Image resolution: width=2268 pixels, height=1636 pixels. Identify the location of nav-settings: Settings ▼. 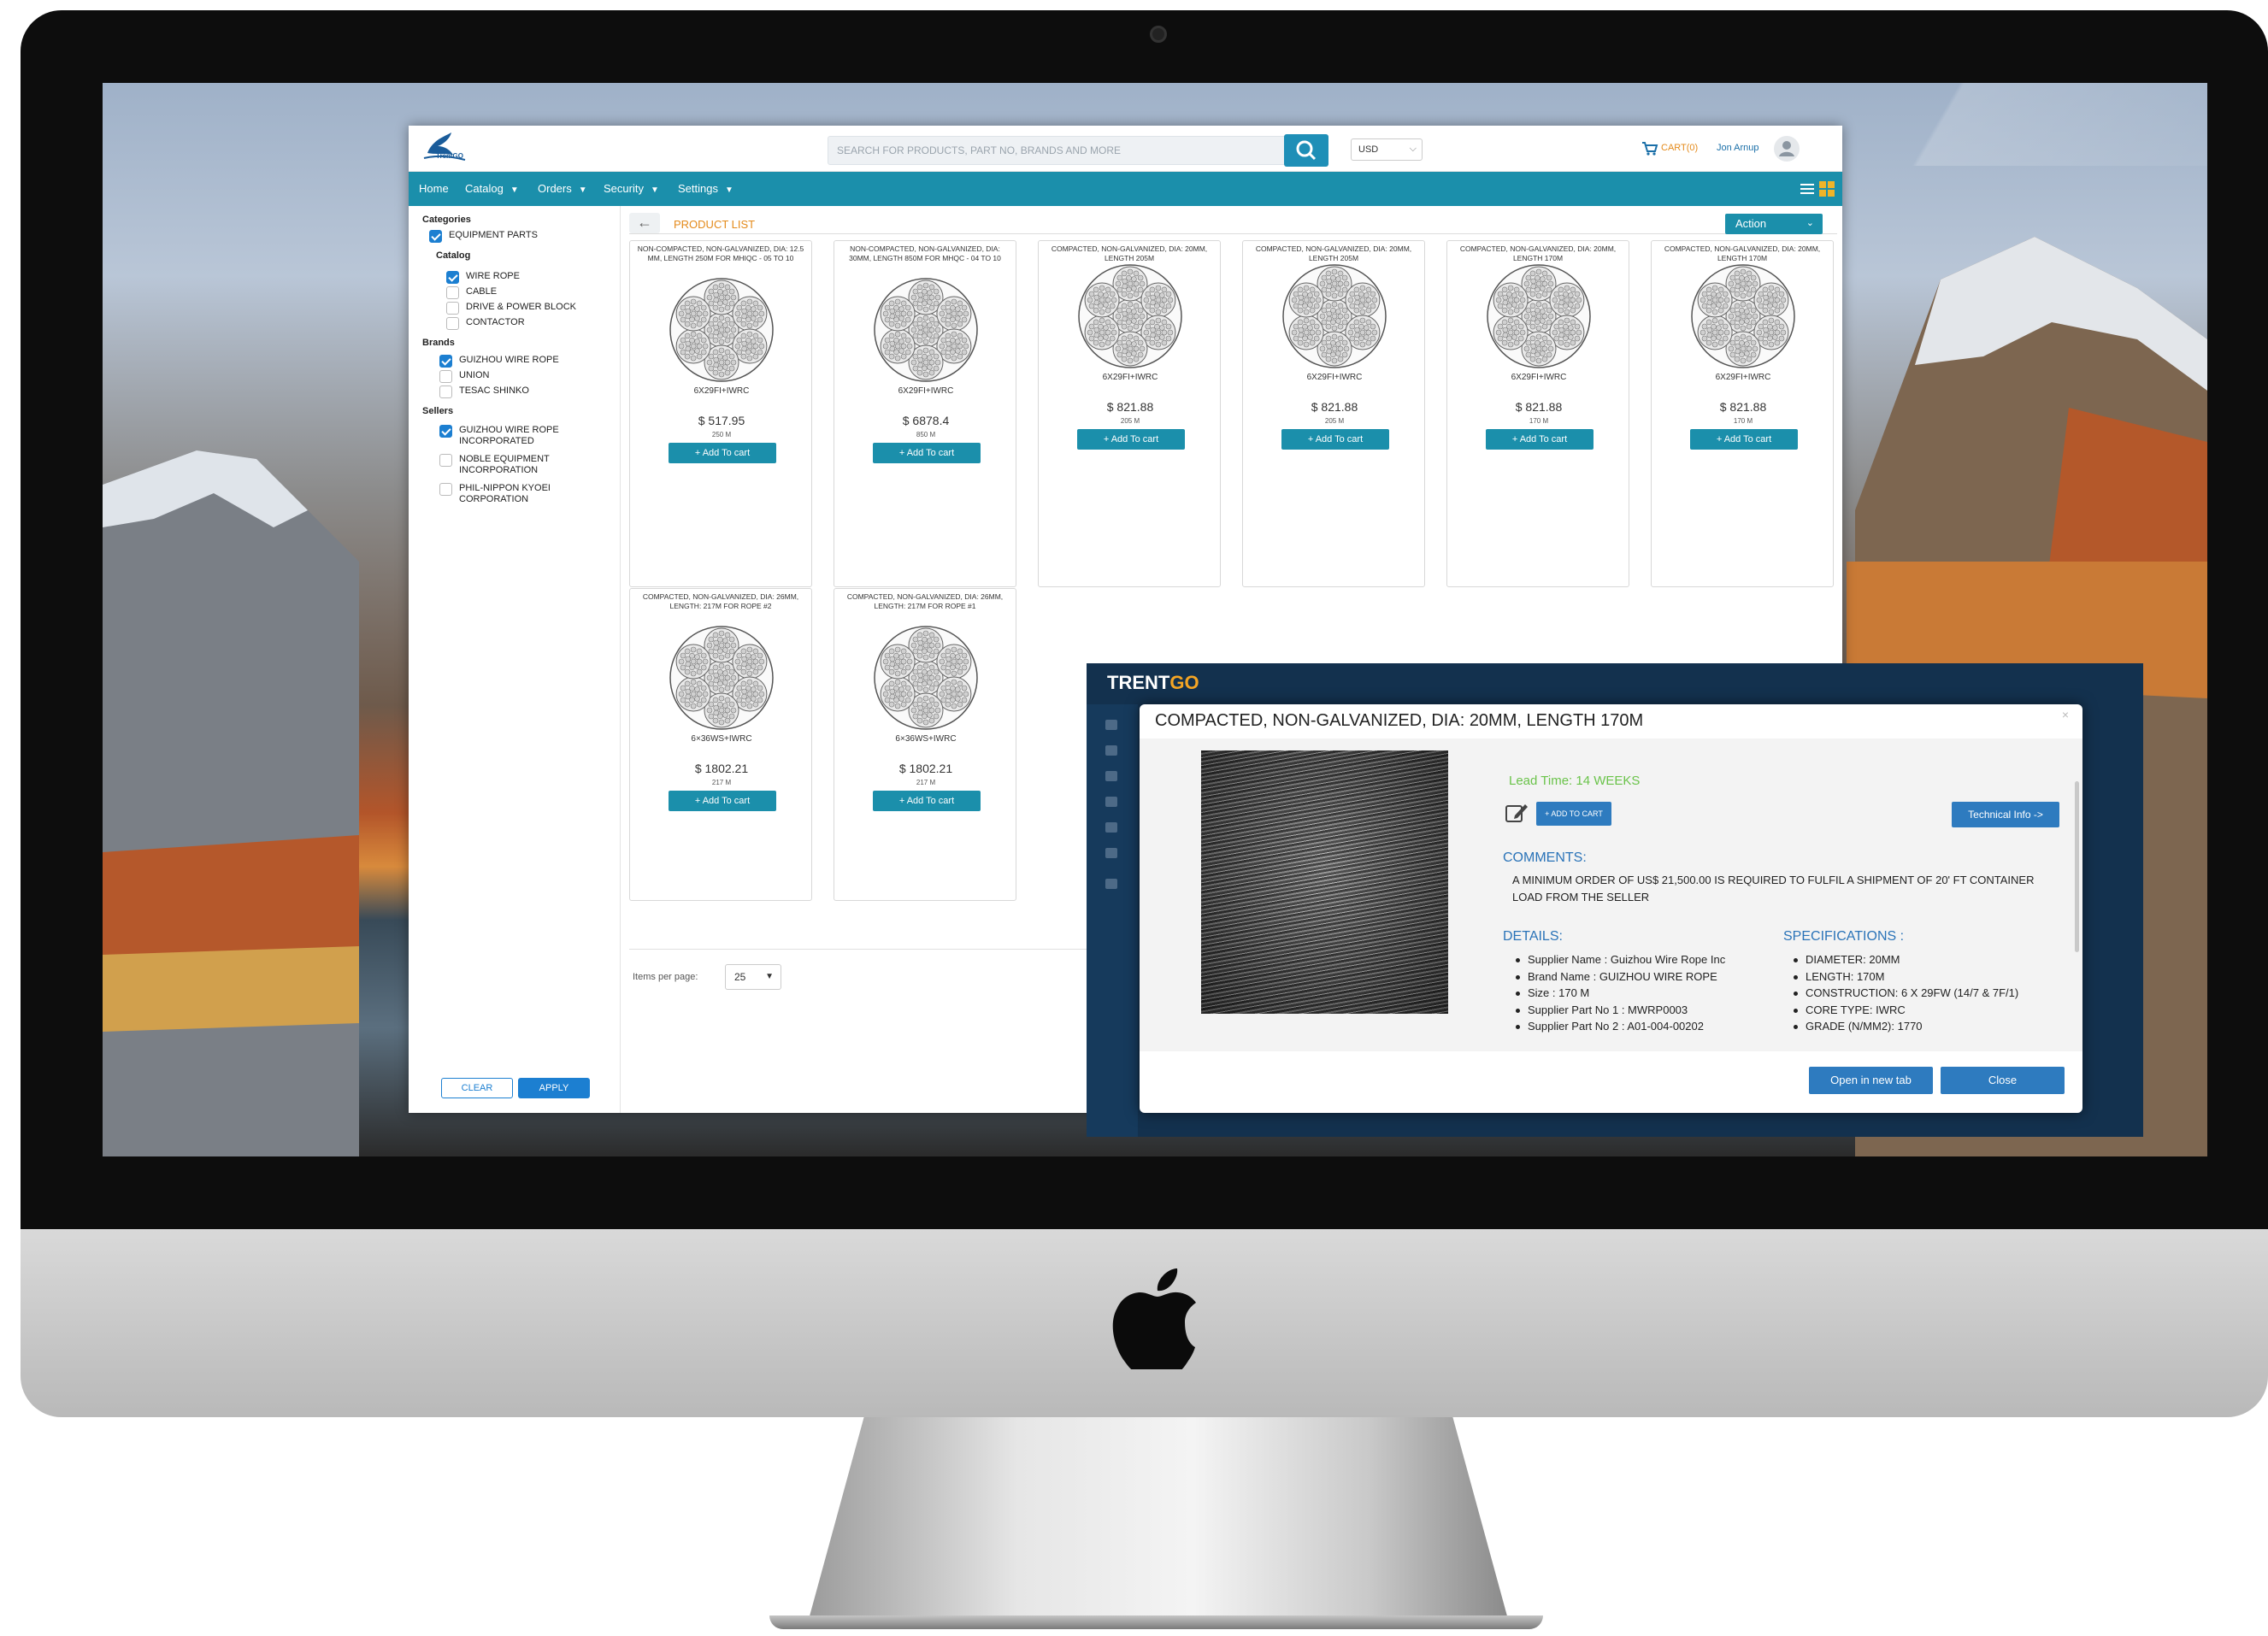
(705, 188).